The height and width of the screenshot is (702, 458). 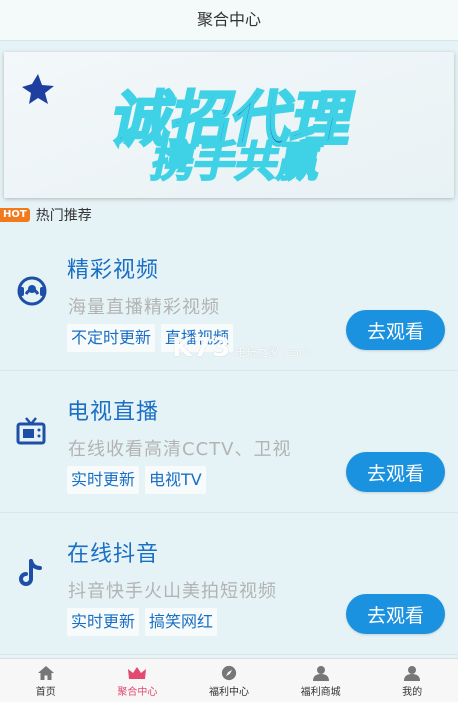 What do you see at coordinates (181, 622) in the screenshot?
I see `tag: 搞笑网红` at bounding box center [181, 622].